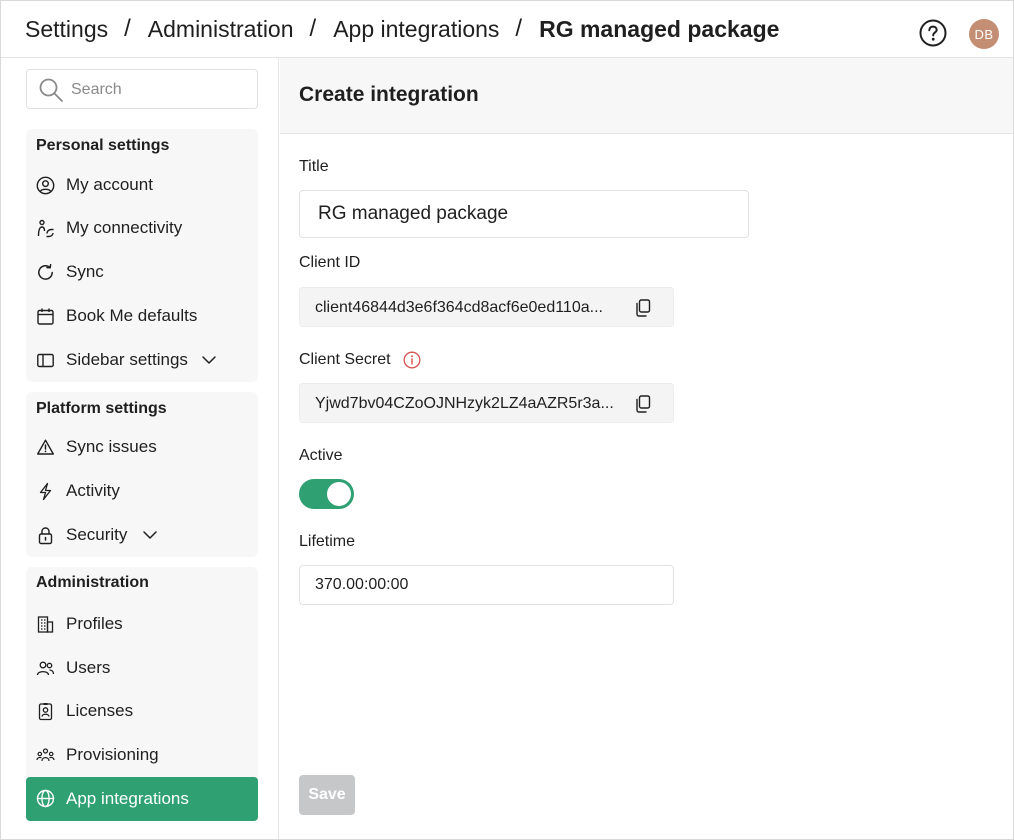 Image resolution: width=1014 pixels, height=840 pixels. Describe the element at coordinates (45, 668) in the screenshot. I see `users-icon` at that location.